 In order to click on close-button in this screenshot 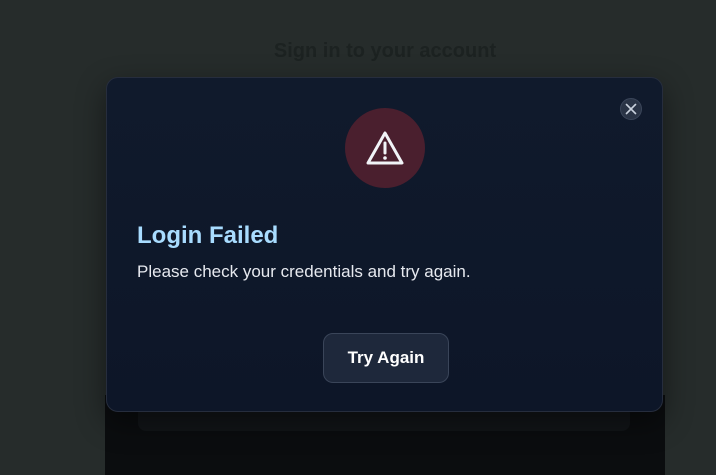, I will do `click(631, 109)`.